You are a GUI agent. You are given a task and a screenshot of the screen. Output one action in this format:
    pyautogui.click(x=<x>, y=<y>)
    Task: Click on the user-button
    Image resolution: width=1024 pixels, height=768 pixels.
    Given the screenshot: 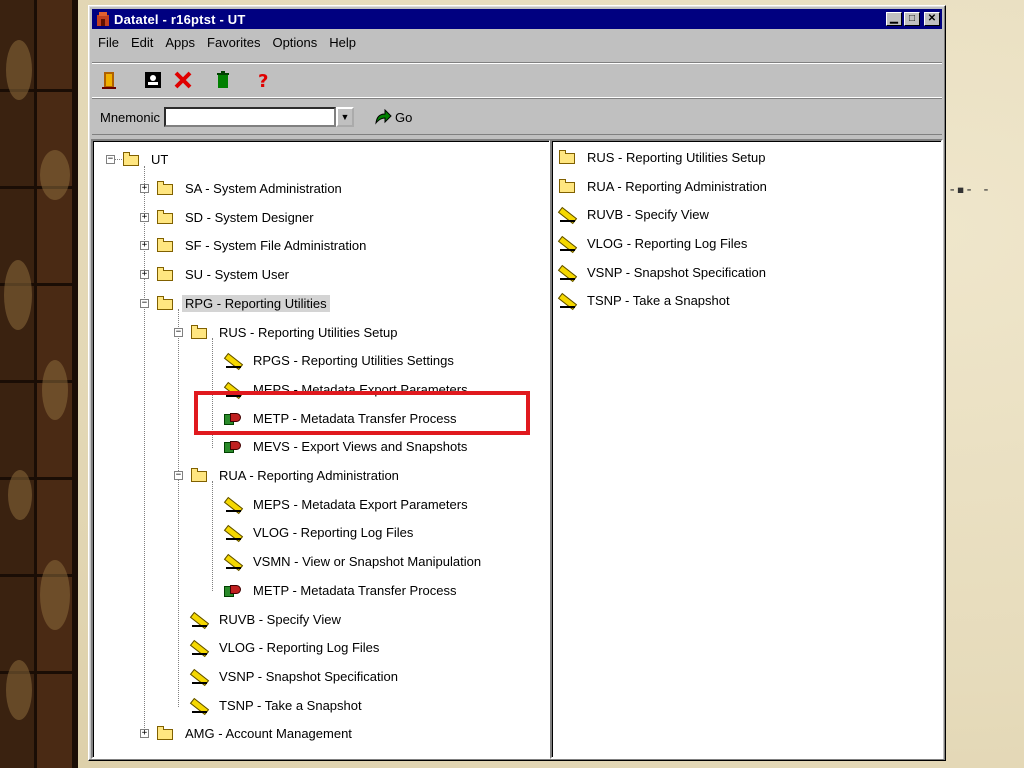 What is the action you would take?
    pyautogui.click(x=153, y=80)
    